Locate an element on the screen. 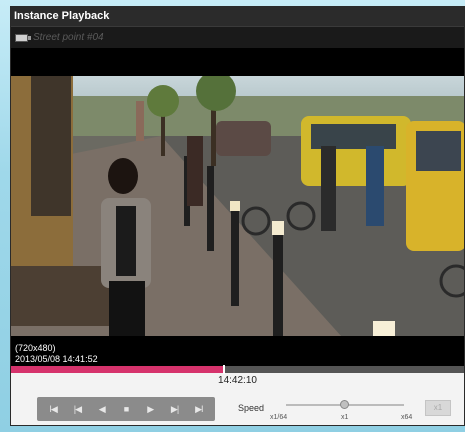  progress-marker is located at coordinates (223, 369).